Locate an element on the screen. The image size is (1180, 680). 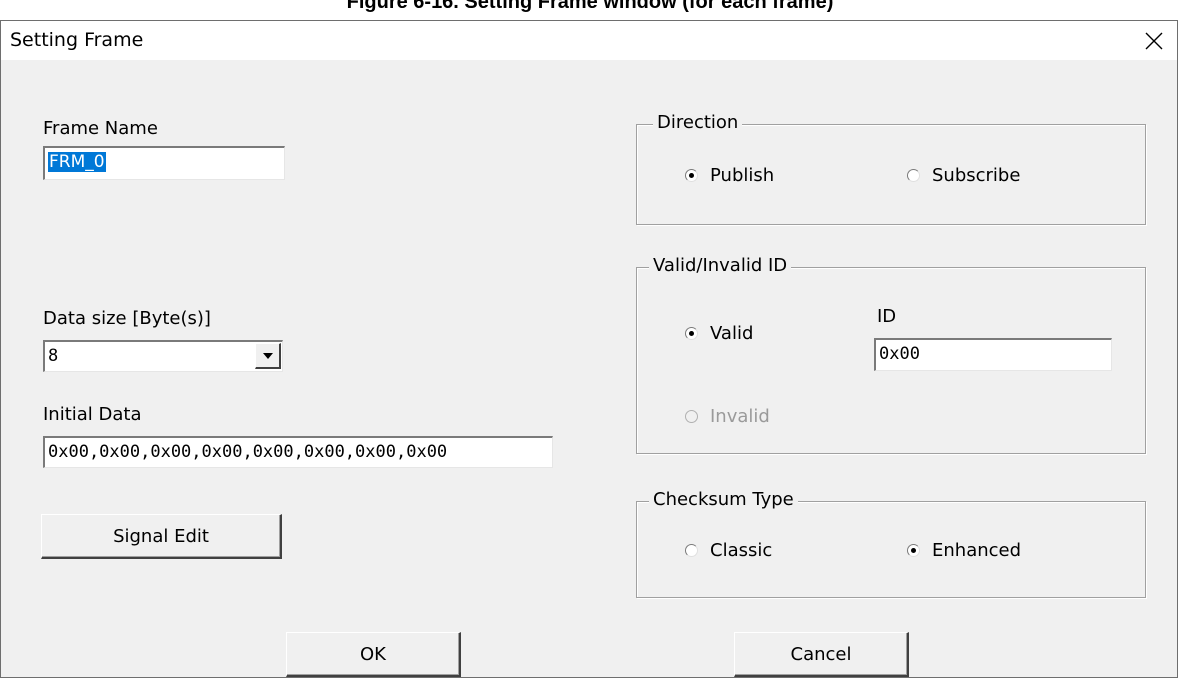
id-label: ID is located at coordinates (887, 316).